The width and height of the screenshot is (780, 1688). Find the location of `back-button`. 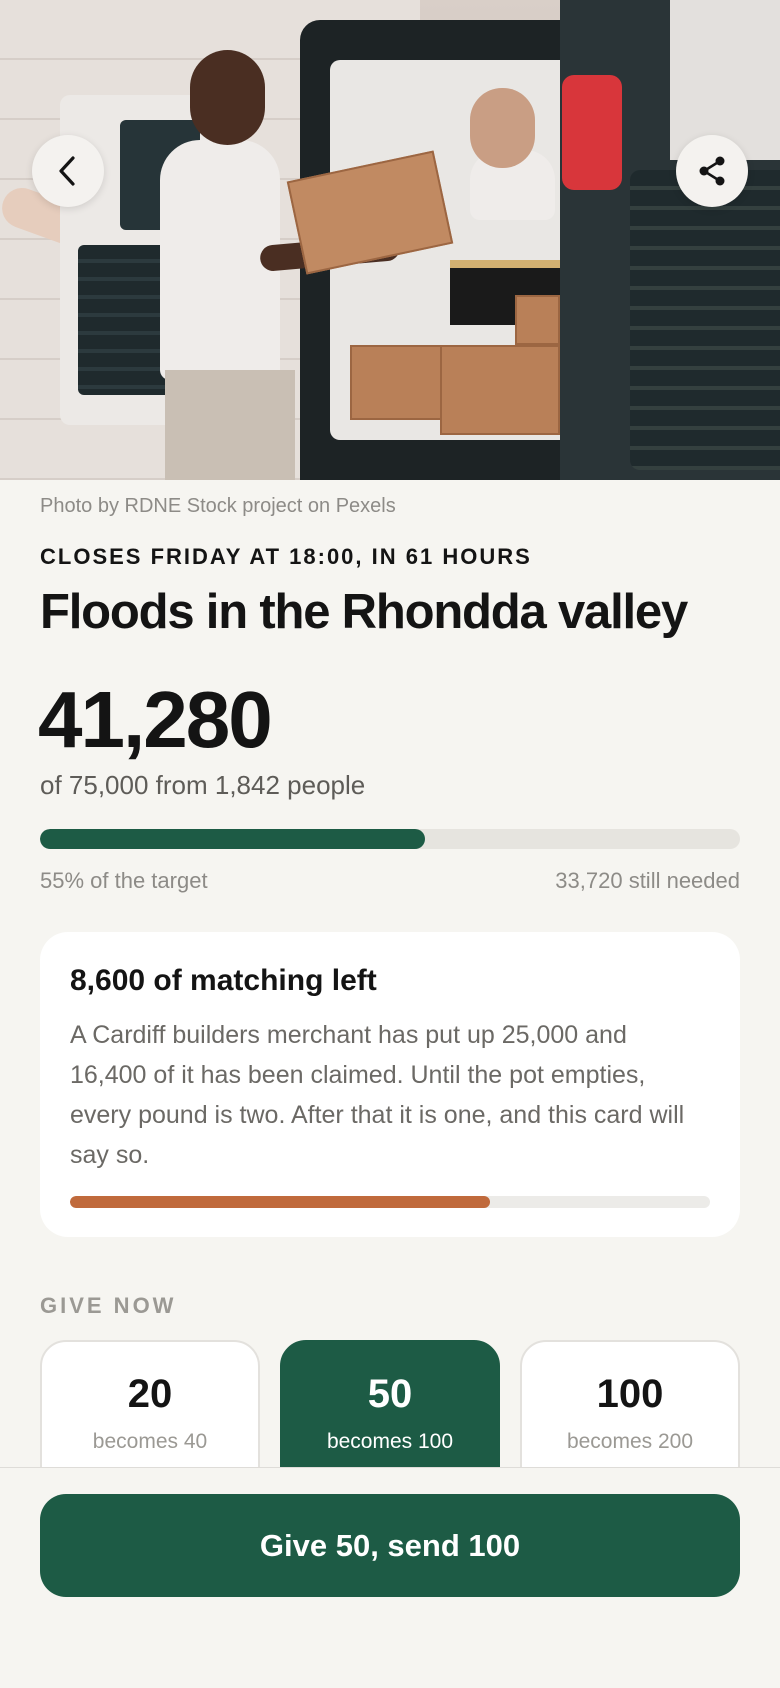

back-button is located at coordinates (68, 171).